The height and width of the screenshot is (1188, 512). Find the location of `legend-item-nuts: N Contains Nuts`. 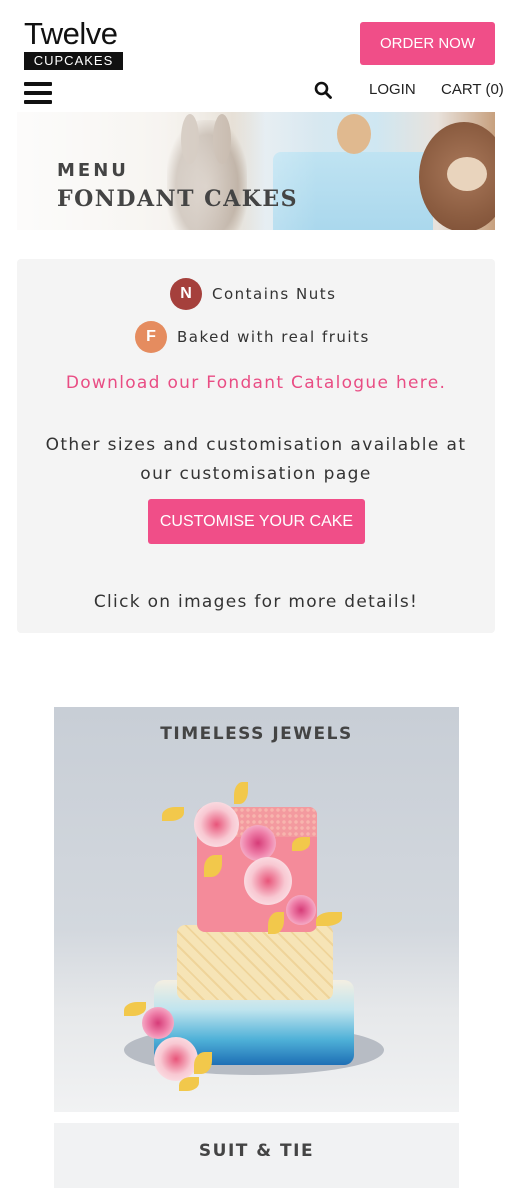

legend-item-nuts: N Contains Nuts is located at coordinates (253, 294).